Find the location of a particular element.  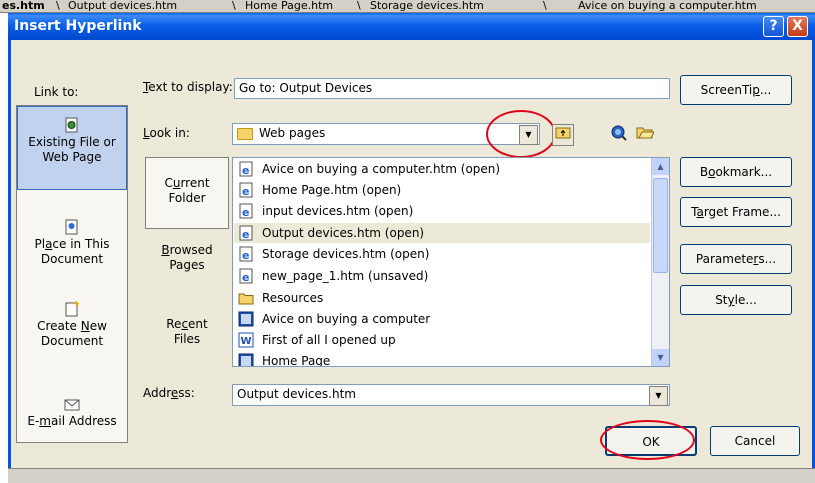

link-create-new-document: Create New Document is located at coordinates (72, 325).